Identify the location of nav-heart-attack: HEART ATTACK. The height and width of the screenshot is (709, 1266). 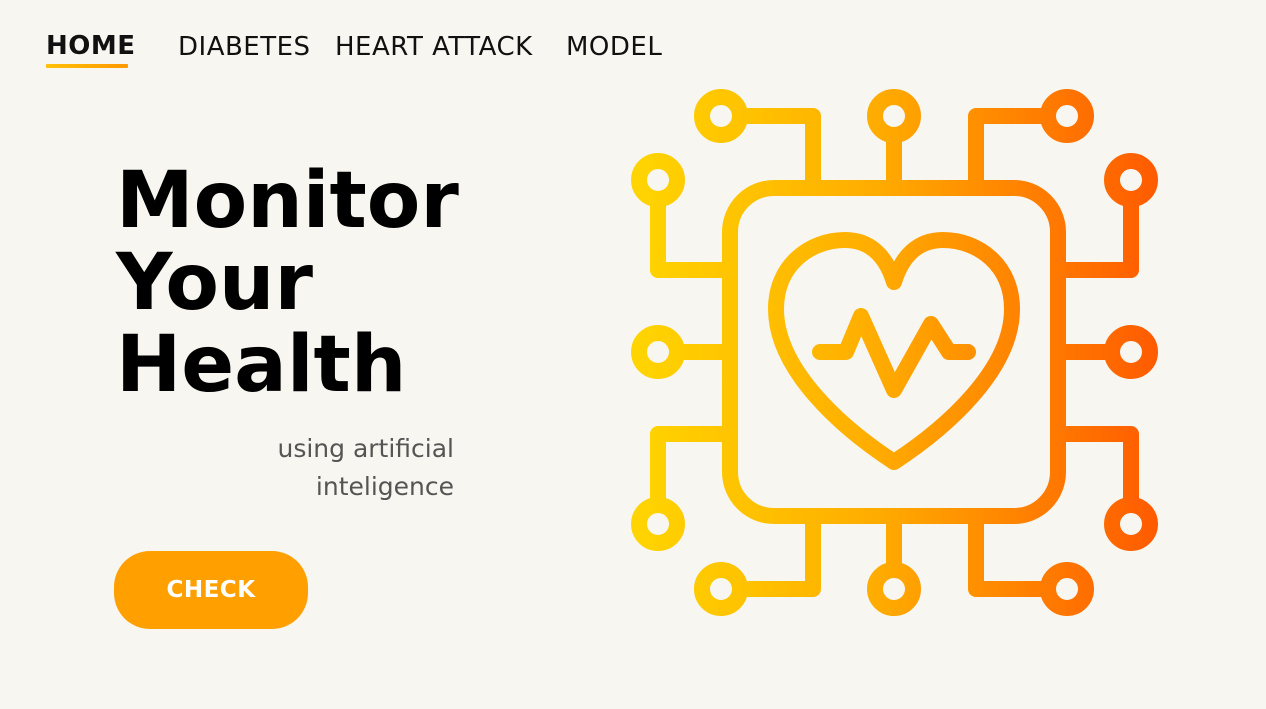
(434, 47).